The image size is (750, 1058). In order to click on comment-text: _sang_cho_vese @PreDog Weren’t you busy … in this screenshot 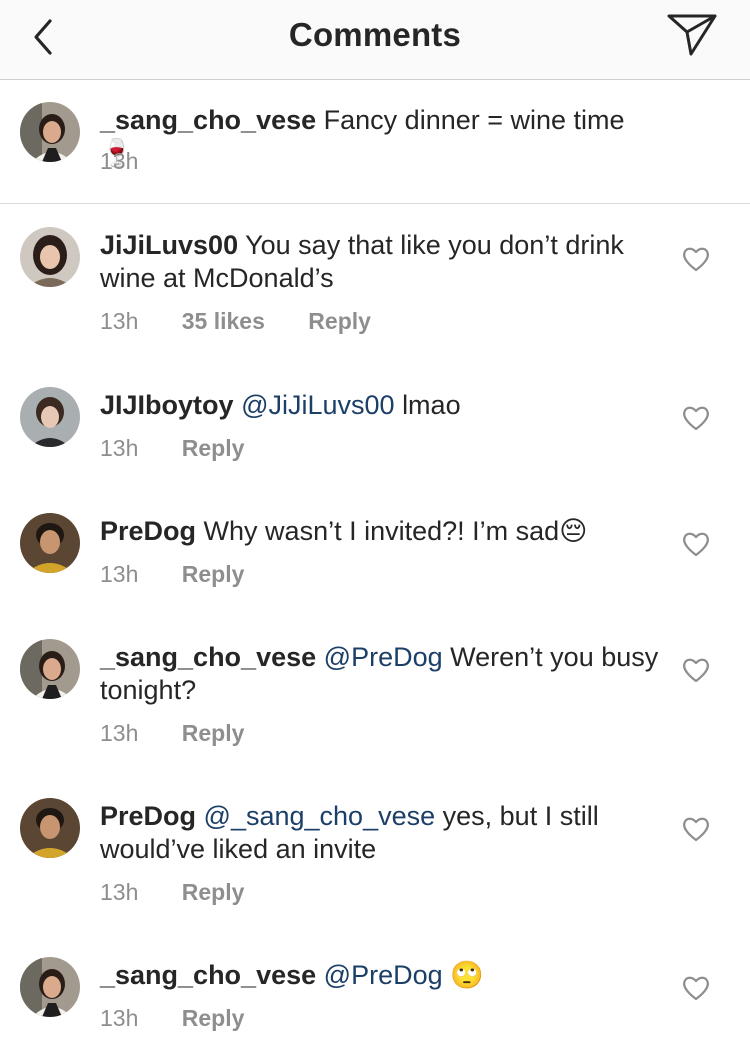, I will do `click(380, 674)`.